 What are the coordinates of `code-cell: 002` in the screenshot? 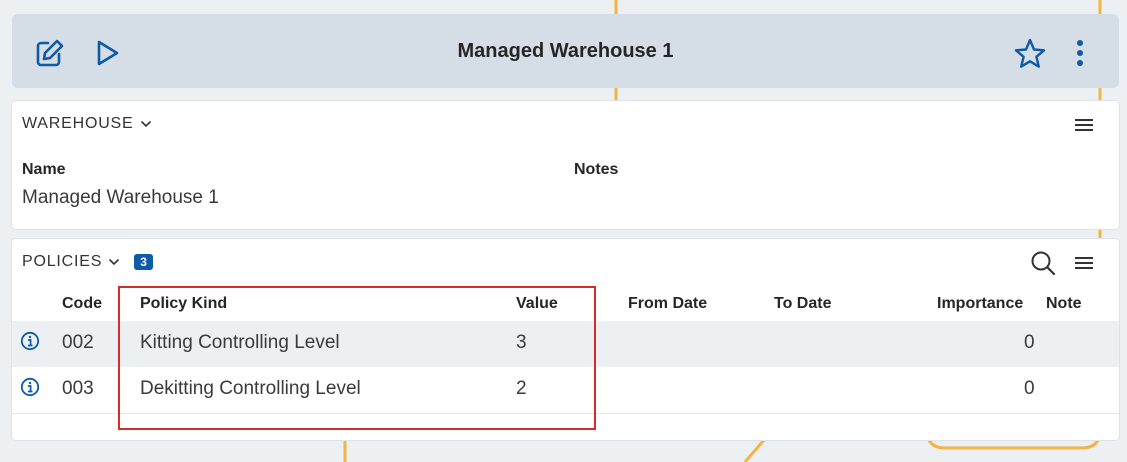 It's located at (78, 342).